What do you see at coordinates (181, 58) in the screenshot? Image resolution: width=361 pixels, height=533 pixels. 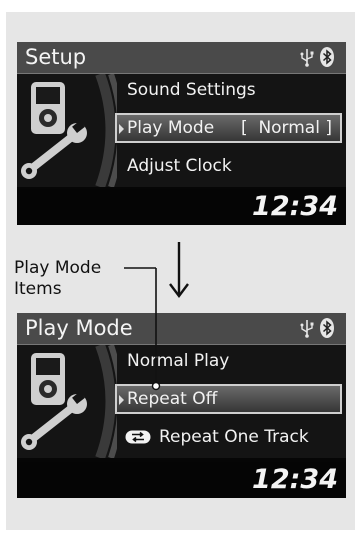 I see `setup-title-bar: Setup` at bounding box center [181, 58].